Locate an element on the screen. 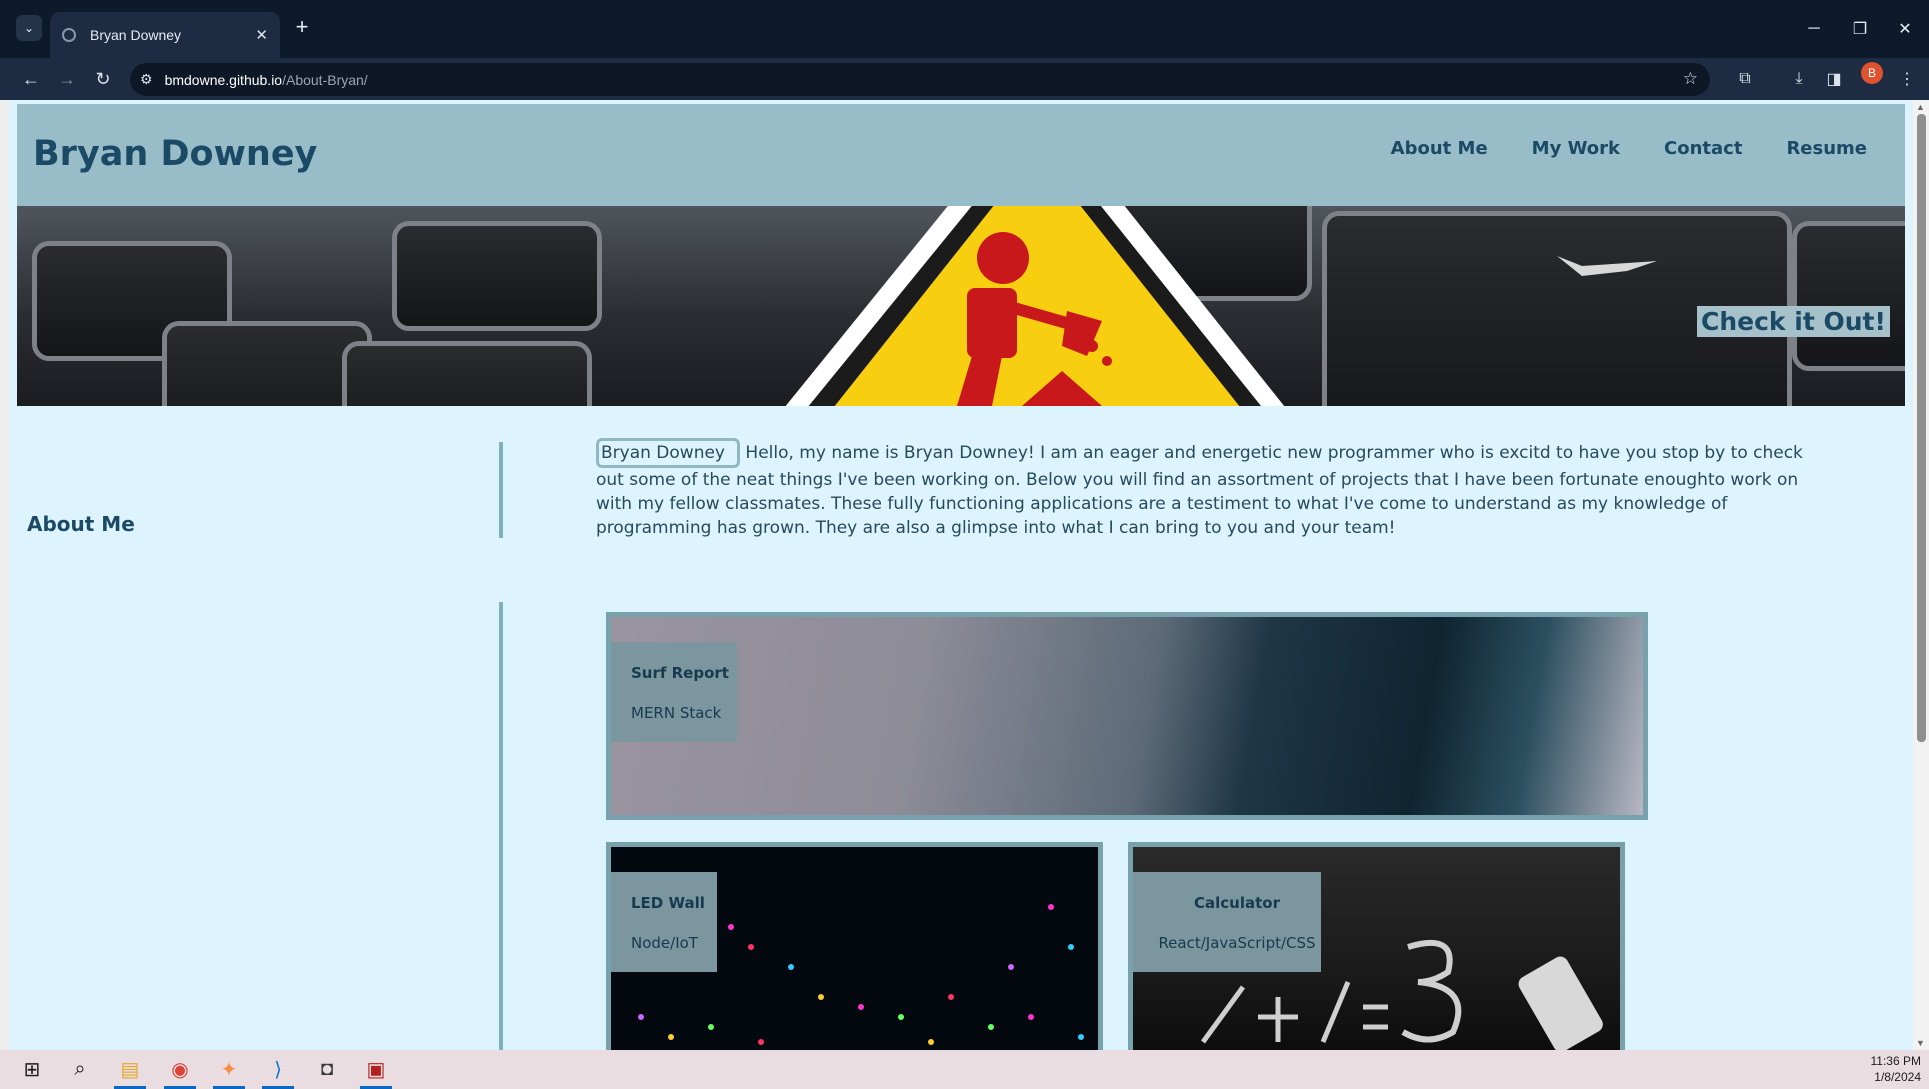  browser-tab: Bryan Downey ✕ is located at coordinates (165, 35).